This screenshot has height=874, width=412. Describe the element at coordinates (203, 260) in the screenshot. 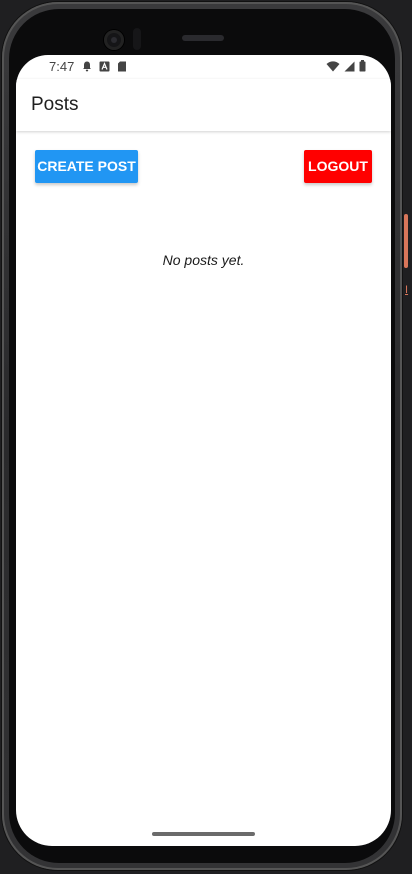

I see `empty-posts-message: No posts yet.` at that location.